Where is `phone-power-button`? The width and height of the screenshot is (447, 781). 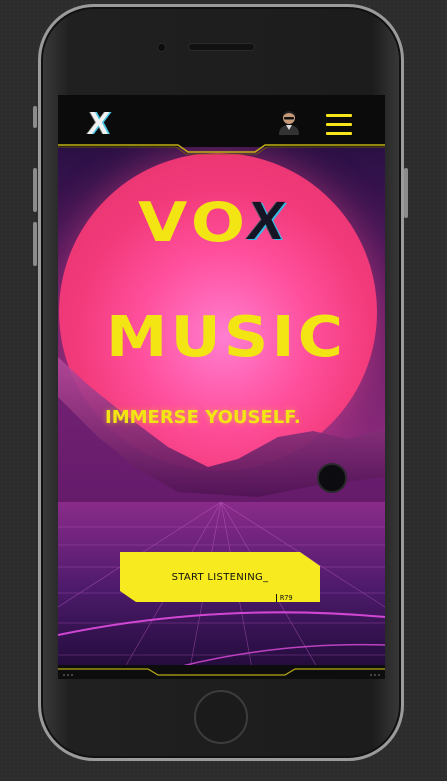 phone-power-button is located at coordinates (406, 193).